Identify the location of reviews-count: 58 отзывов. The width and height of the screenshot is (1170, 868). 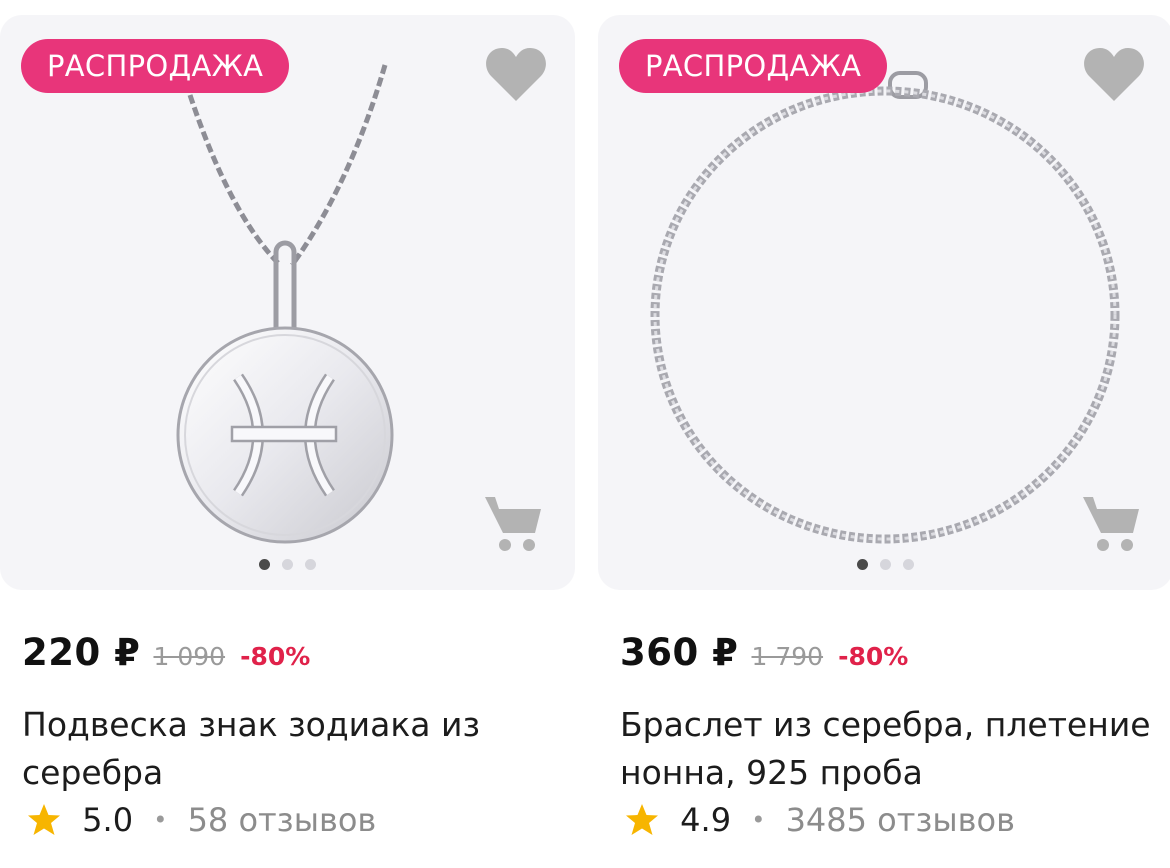
(282, 820).